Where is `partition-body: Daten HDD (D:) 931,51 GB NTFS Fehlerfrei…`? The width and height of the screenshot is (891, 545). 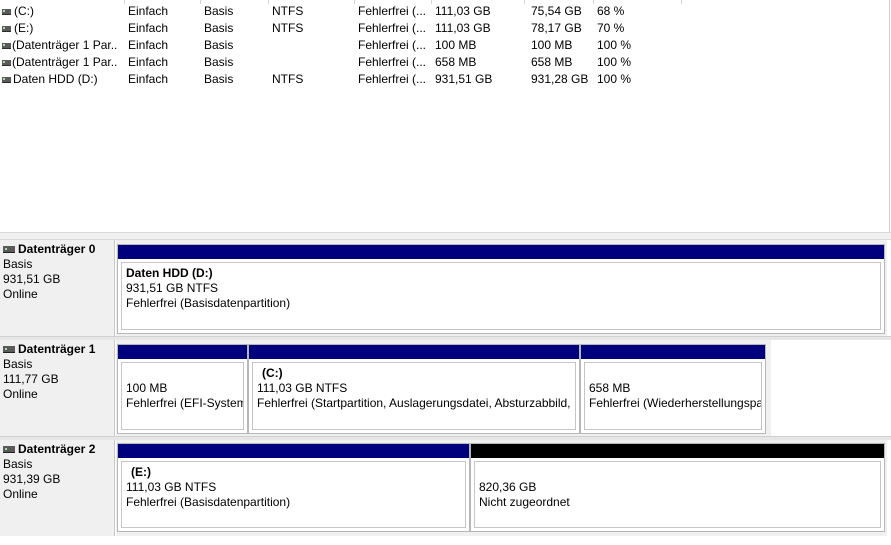
partition-body: Daten HDD (D:) 931,51 GB NTFS Fehlerfrei… is located at coordinates (501, 296).